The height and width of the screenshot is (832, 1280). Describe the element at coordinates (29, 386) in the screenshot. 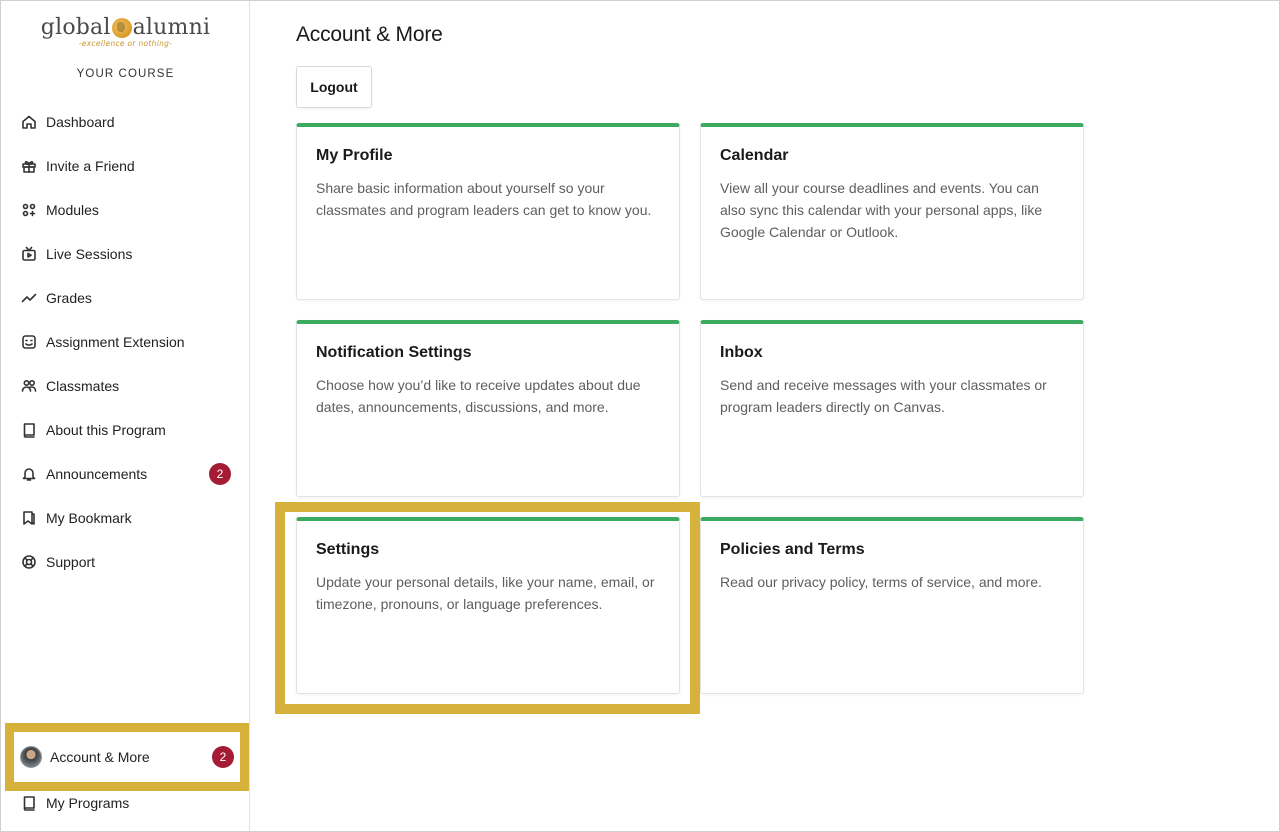

I see `people-icon` at that location.